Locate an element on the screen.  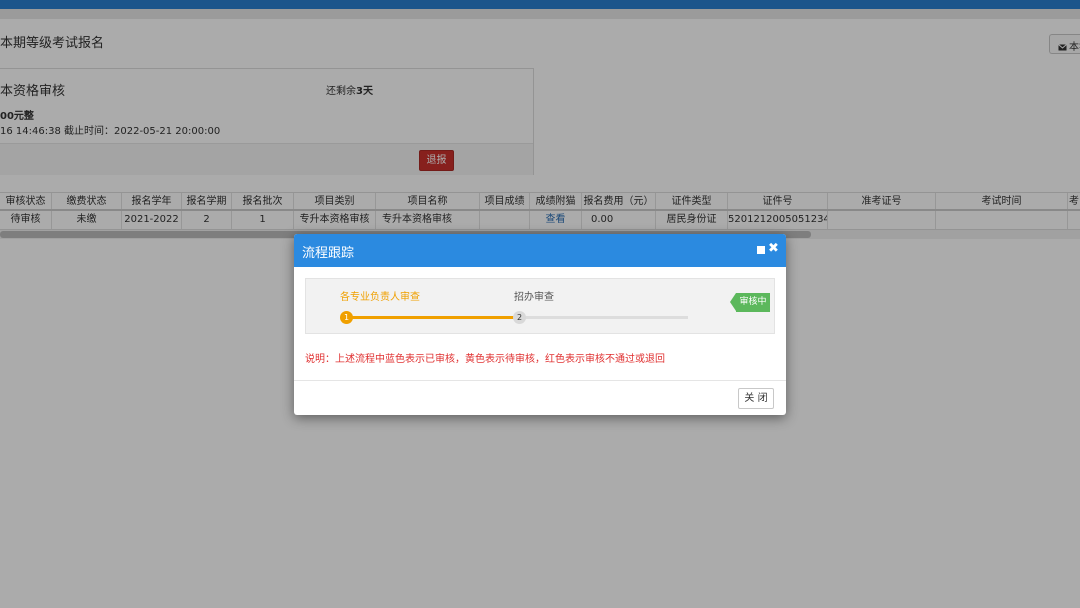
step-1-marker: 1 is located at coordinates (346, 317).